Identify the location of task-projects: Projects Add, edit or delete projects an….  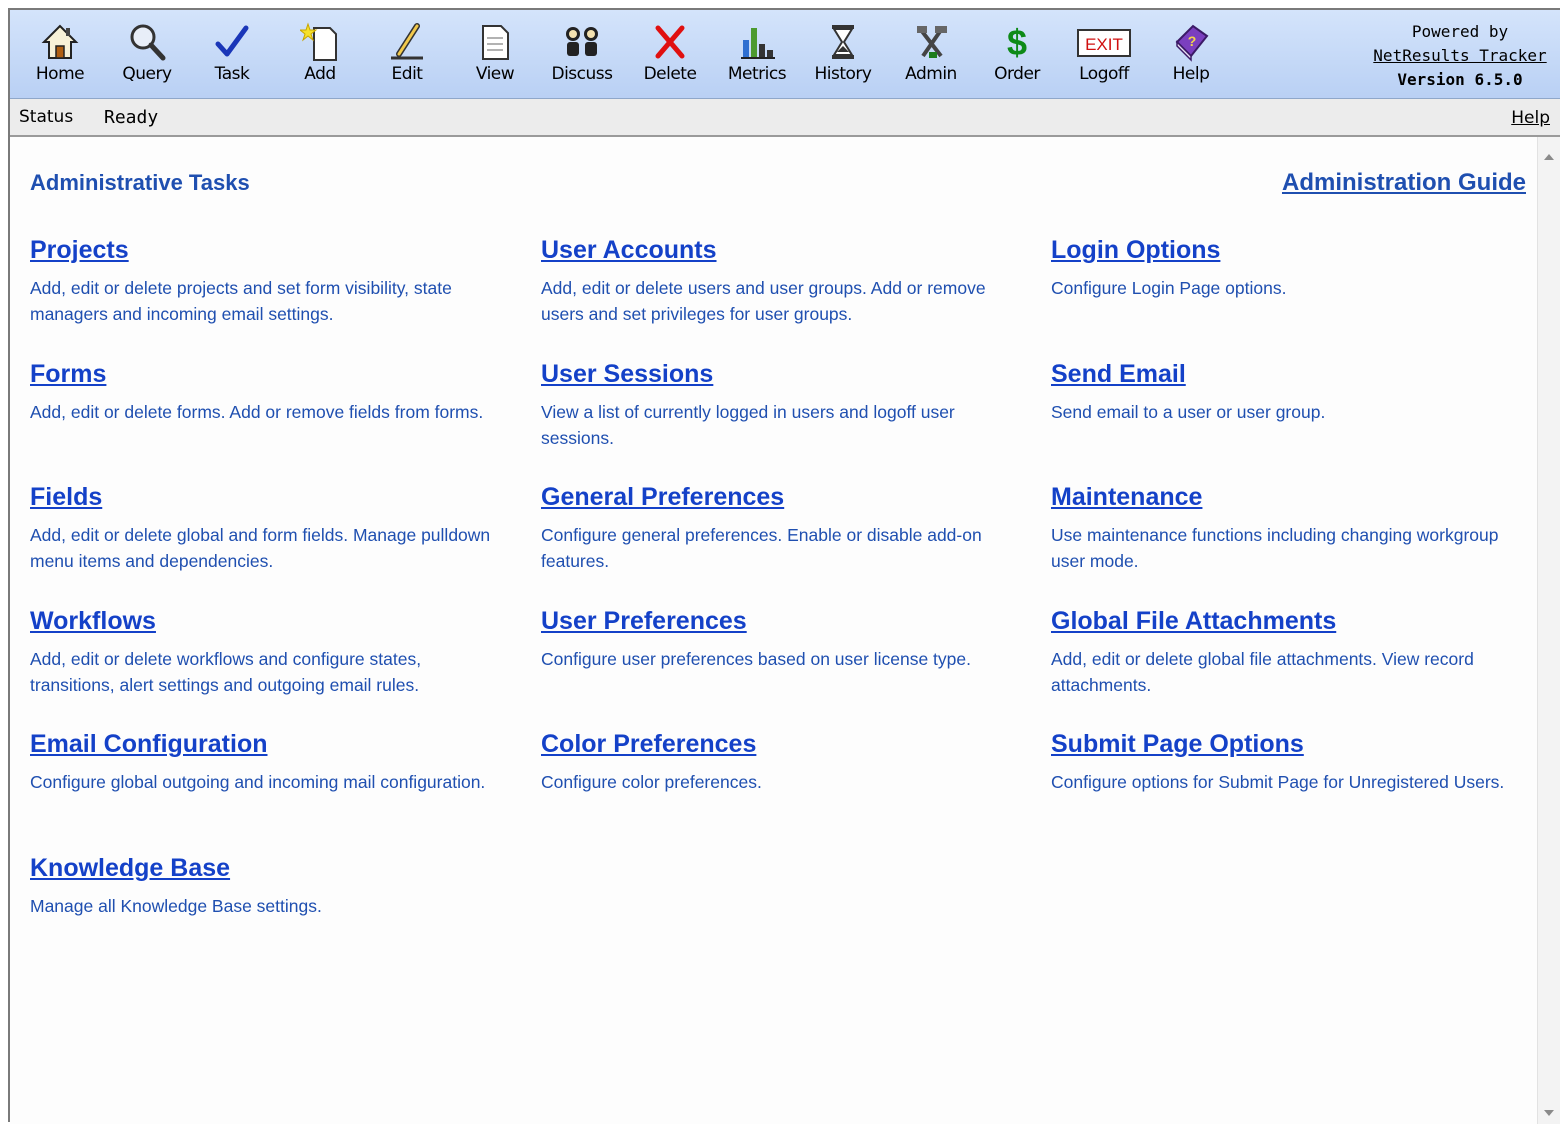
(265, 281).